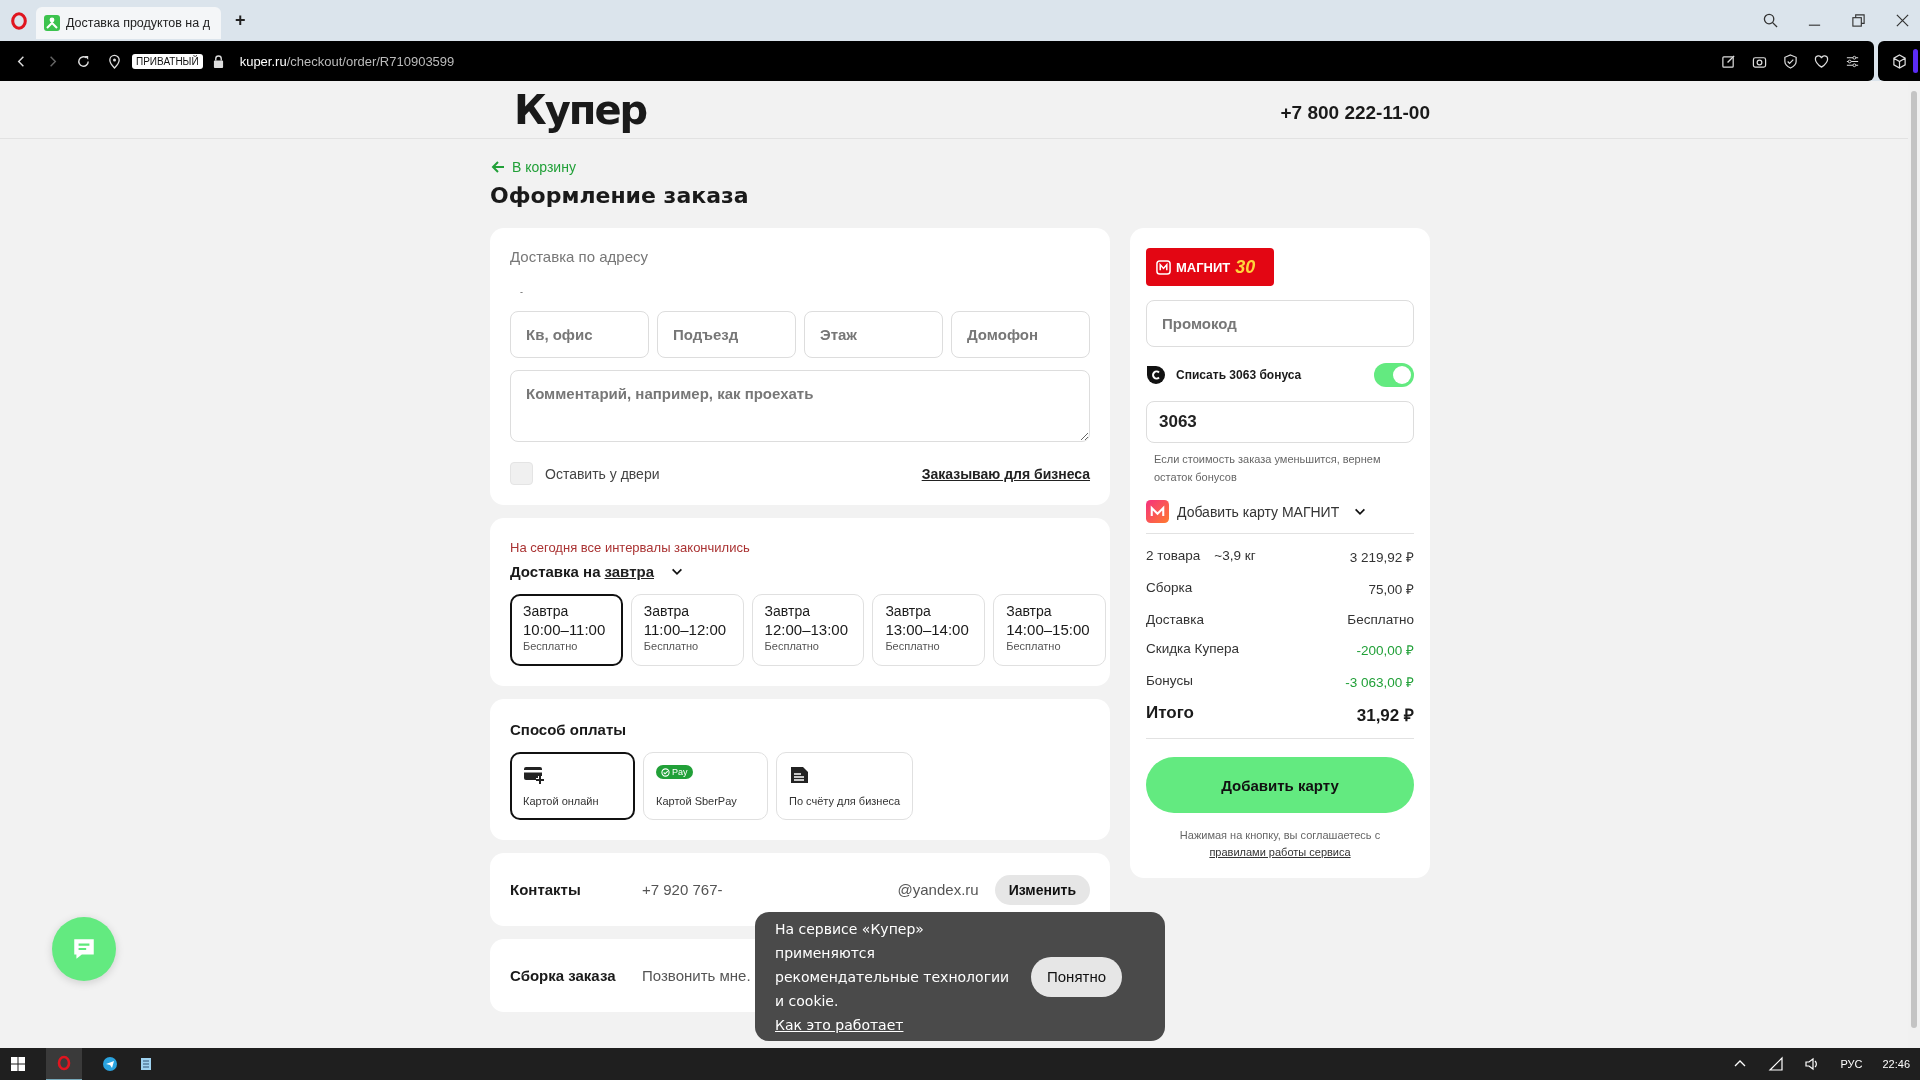  What do you see at coordinates (146, 1064) in the screenshot?
I see `notepad-icon` at bounding box center [146, 1064].